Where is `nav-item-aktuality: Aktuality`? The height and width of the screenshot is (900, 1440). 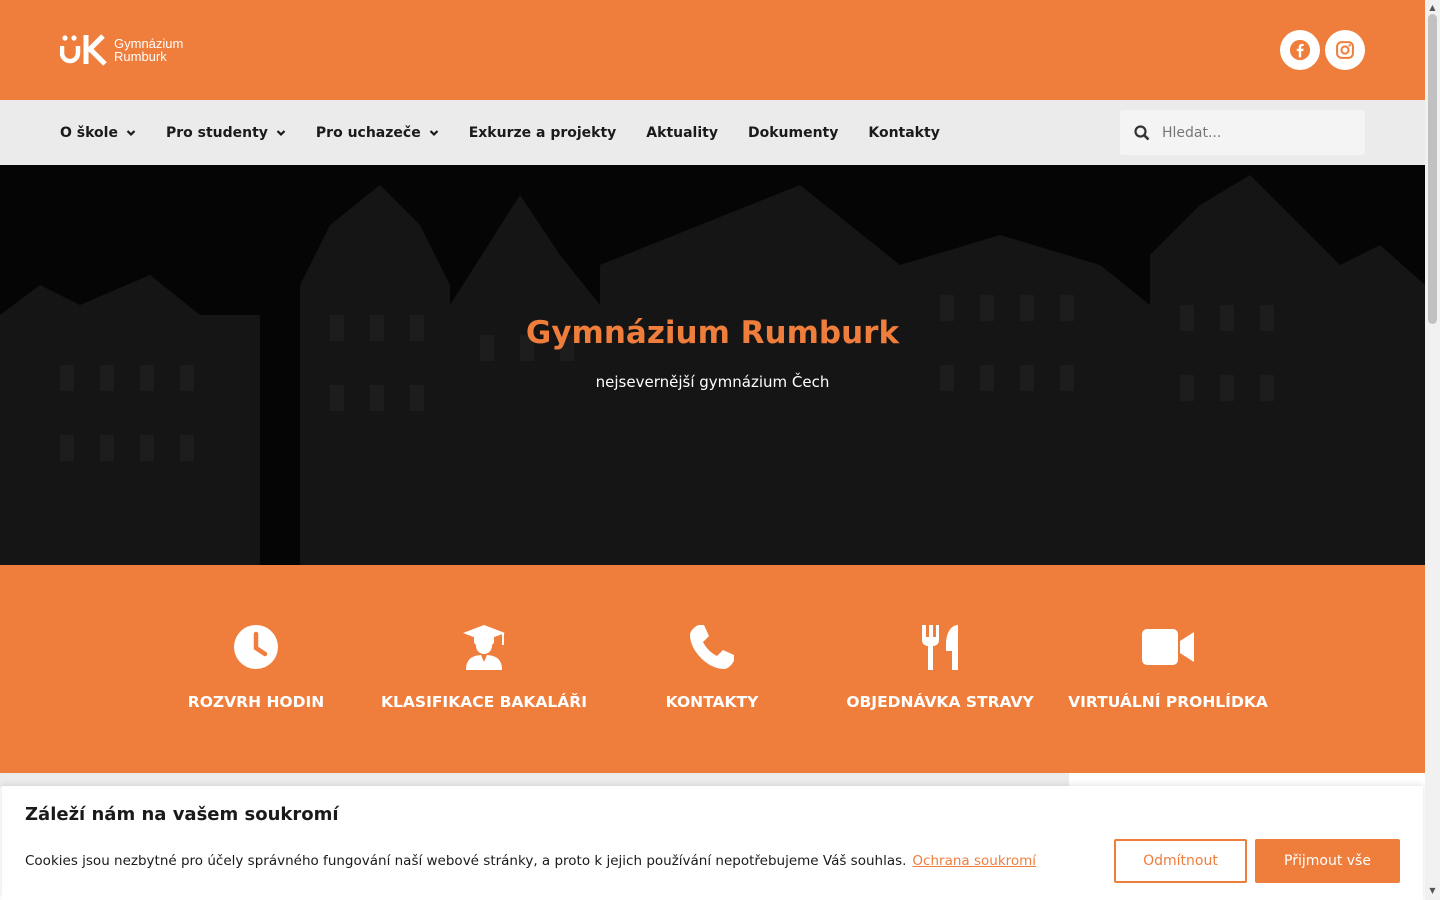 nav-item-aktuality: Aktuality is located at coordinates (682, 133).